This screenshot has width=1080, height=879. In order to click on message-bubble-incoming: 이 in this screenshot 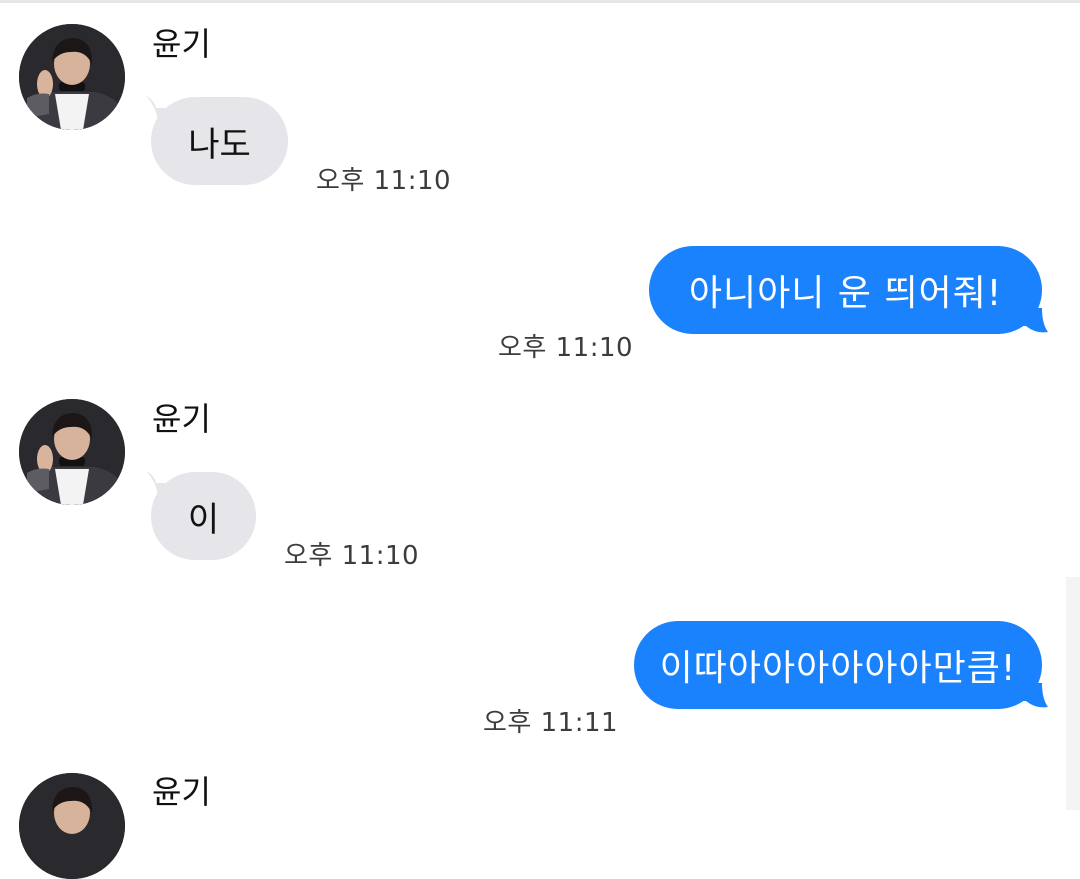, I will do `click(203, 516)`.